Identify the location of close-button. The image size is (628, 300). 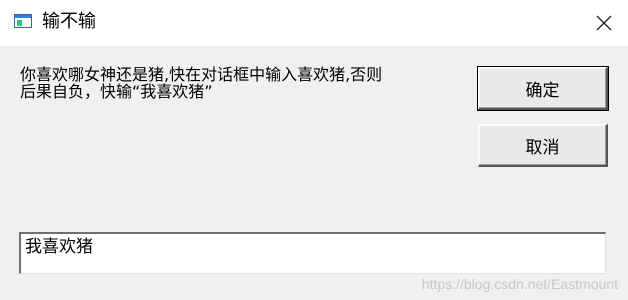
(604, 23).